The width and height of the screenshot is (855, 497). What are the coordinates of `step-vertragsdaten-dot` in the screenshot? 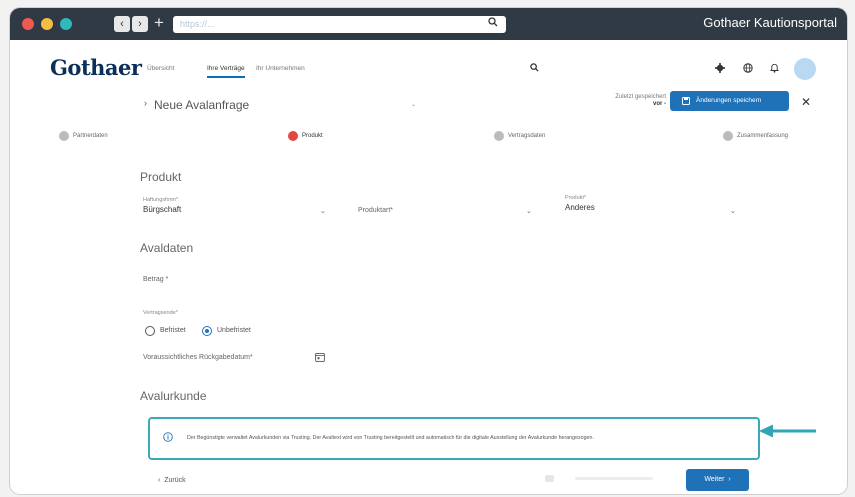 It's located at (499, 136).